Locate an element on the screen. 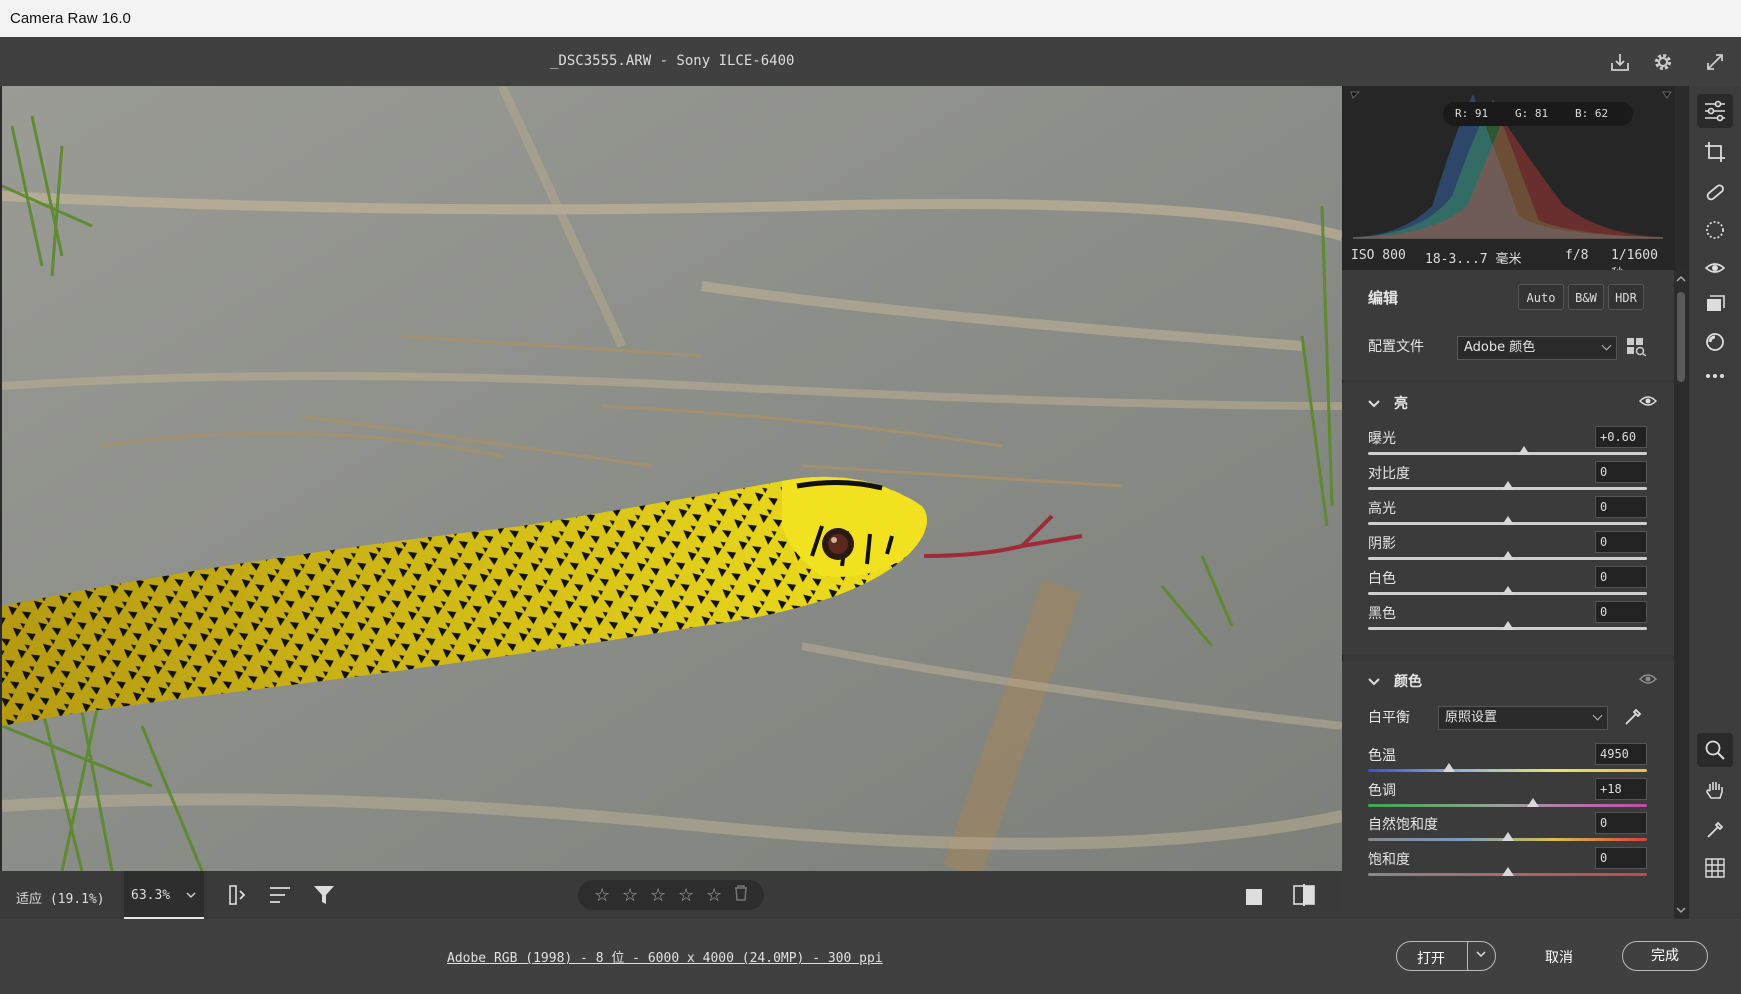 This screenshot has height=994, width=1741. slider-value-input: 4950 is located at coordinates (1621, 754).